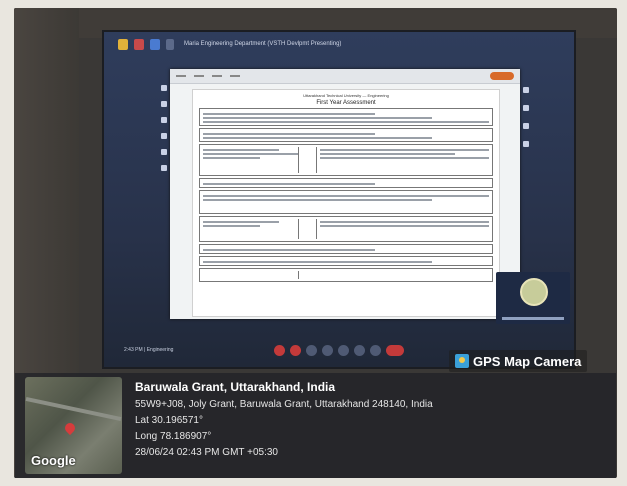 The height and width of the screenshot is (486, 627). I want to click on eraser-icon, so click(164, 136).